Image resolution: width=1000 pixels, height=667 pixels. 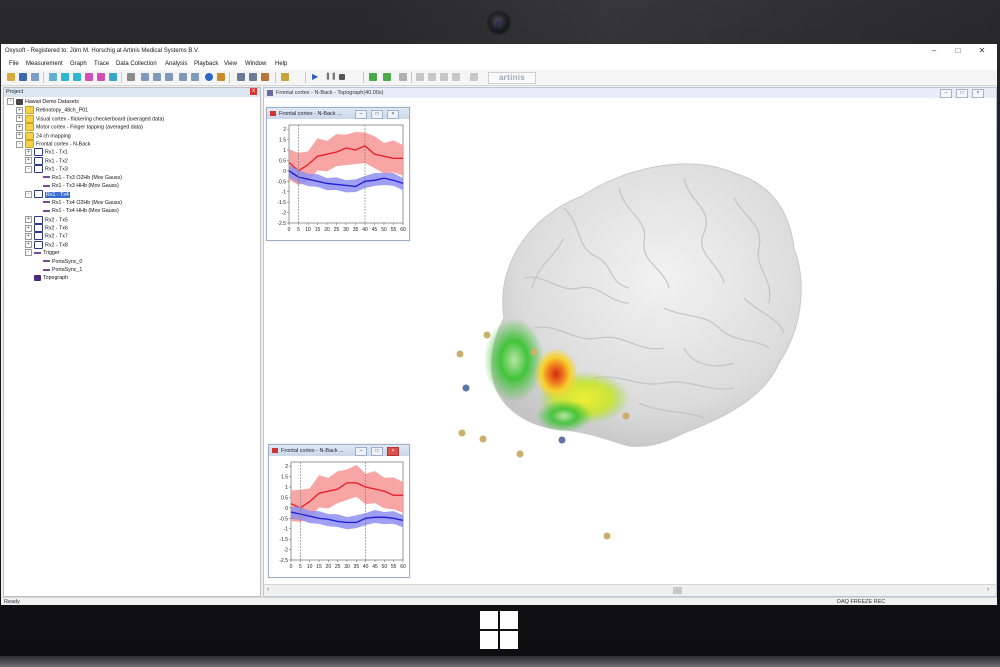 I want to click on open-icon, so click(x=11, y=77).